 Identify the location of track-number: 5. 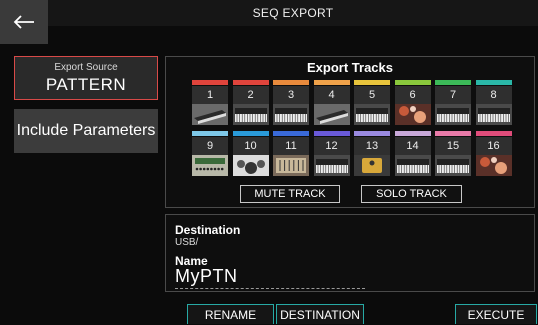
(372, 95).